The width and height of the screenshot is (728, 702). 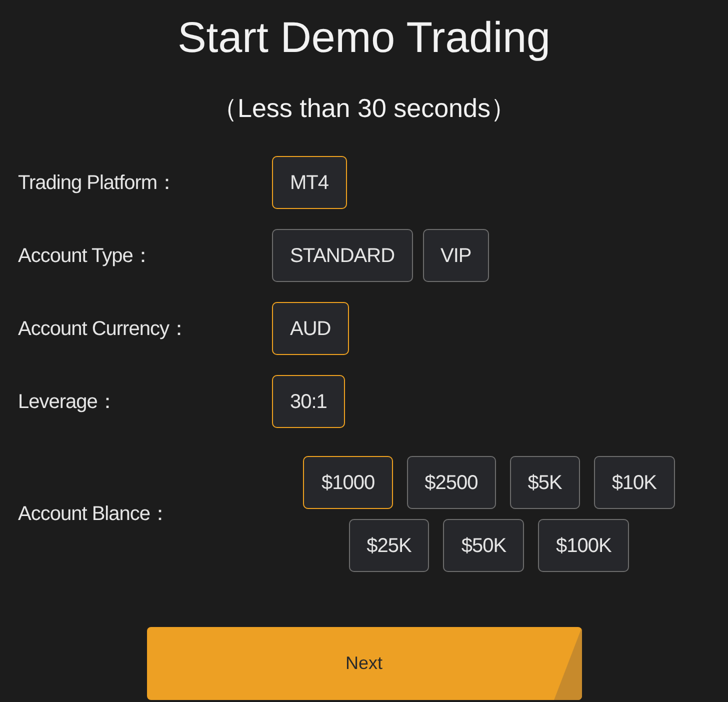 What do you see at coordinates (93, 514) in the screenshot?
I see `field-label: Account Blance：` at bounding box center [93, 514].